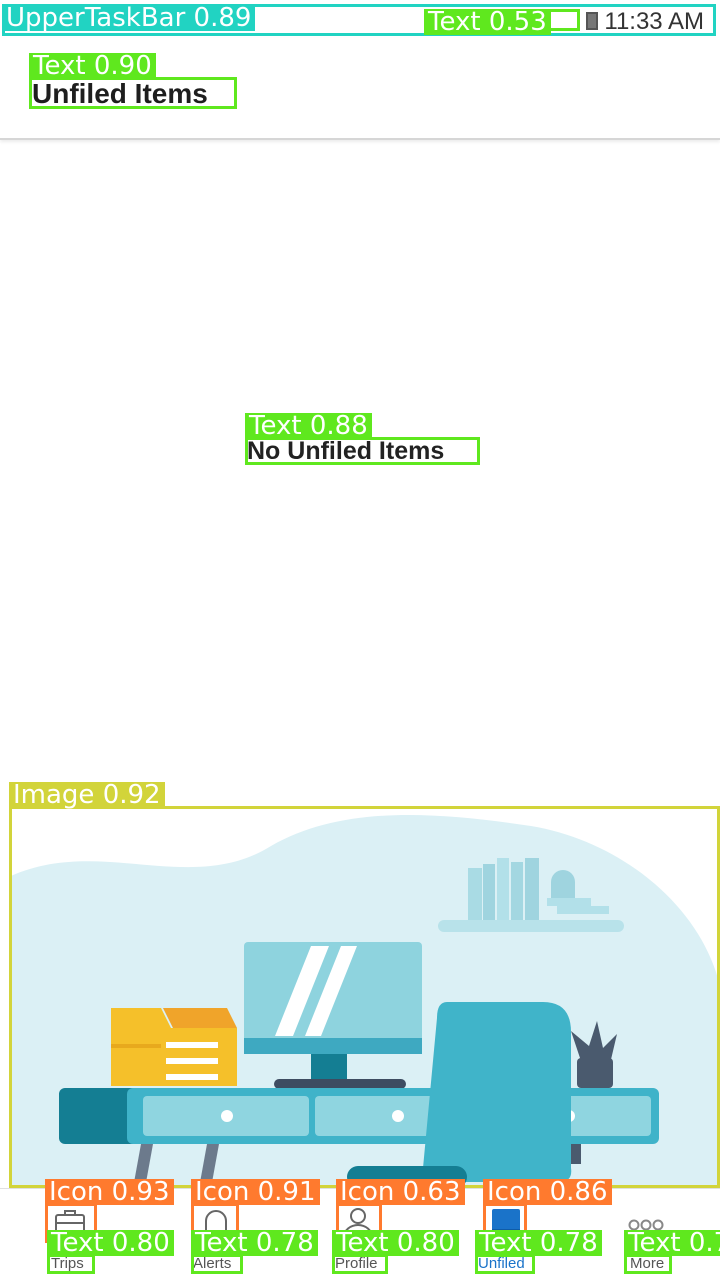 This screenshot has width=720, height=1280. What do you see at coordinates (346, 451) in the screenshot?
I see `empty-state-message: No Unfiled Items` at bounding box center [346, 451].